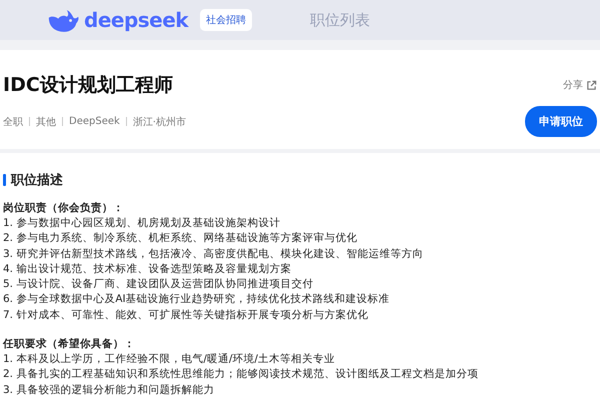 Image resolution: width=600 pixels, height=400 pixels. Describe the element at coordinates (69, 344) in the screenshot. I see `block-heading: 任职要求（希望你具备）：` at that location.